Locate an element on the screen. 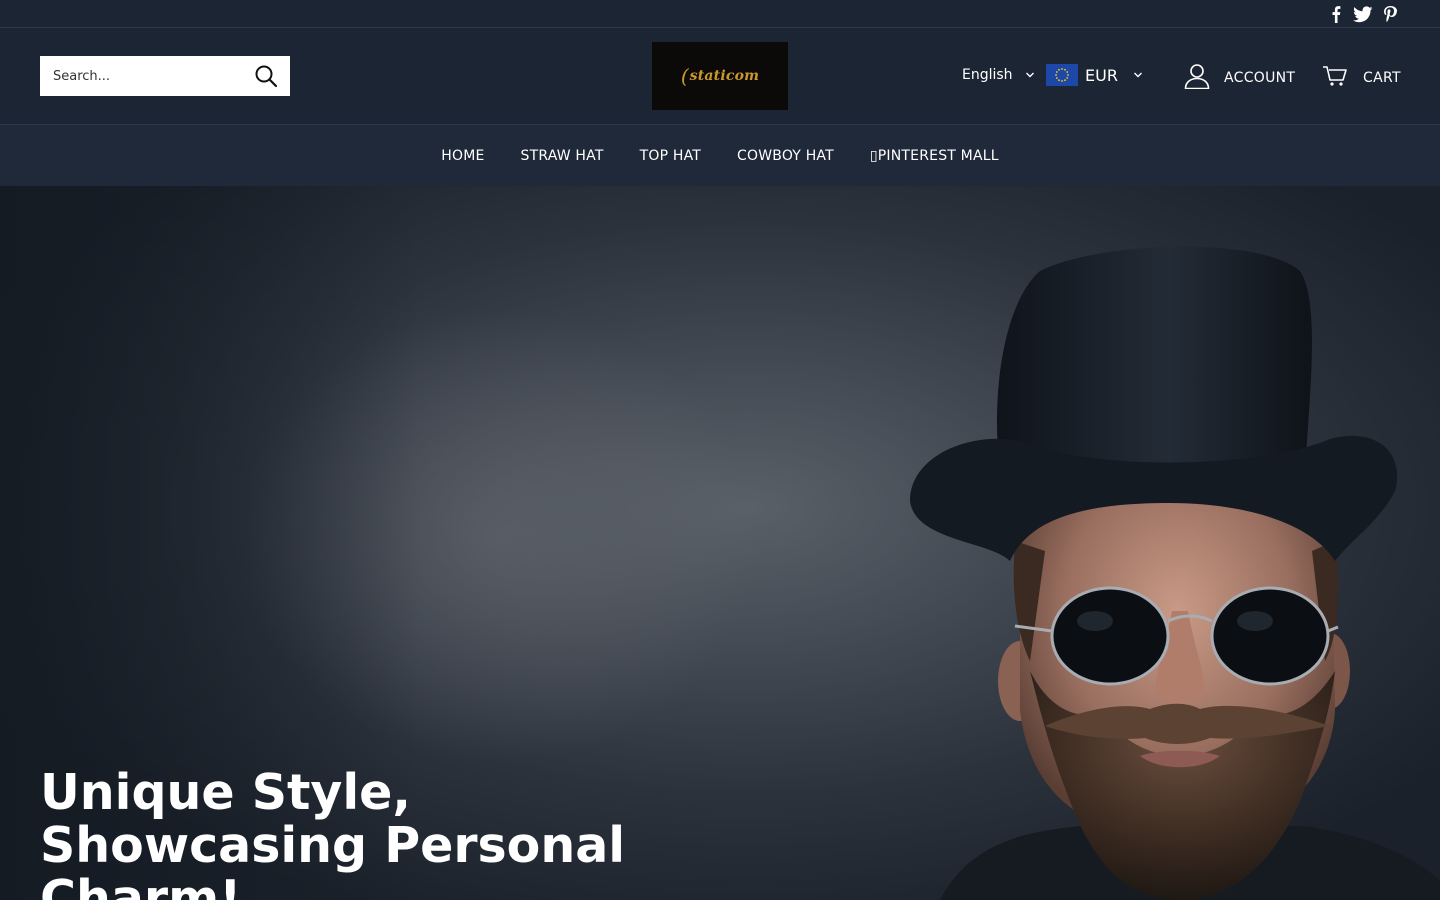  account-label: ACCOUNT is located at coordinates (1260, 78).